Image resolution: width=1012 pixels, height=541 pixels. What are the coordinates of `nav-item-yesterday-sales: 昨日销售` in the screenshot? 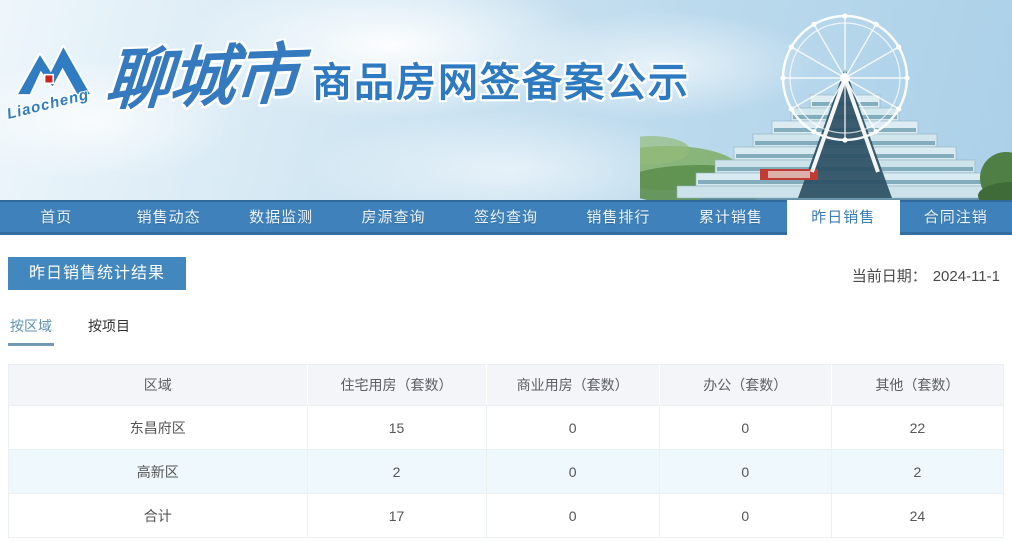 It's located at (843, 220).